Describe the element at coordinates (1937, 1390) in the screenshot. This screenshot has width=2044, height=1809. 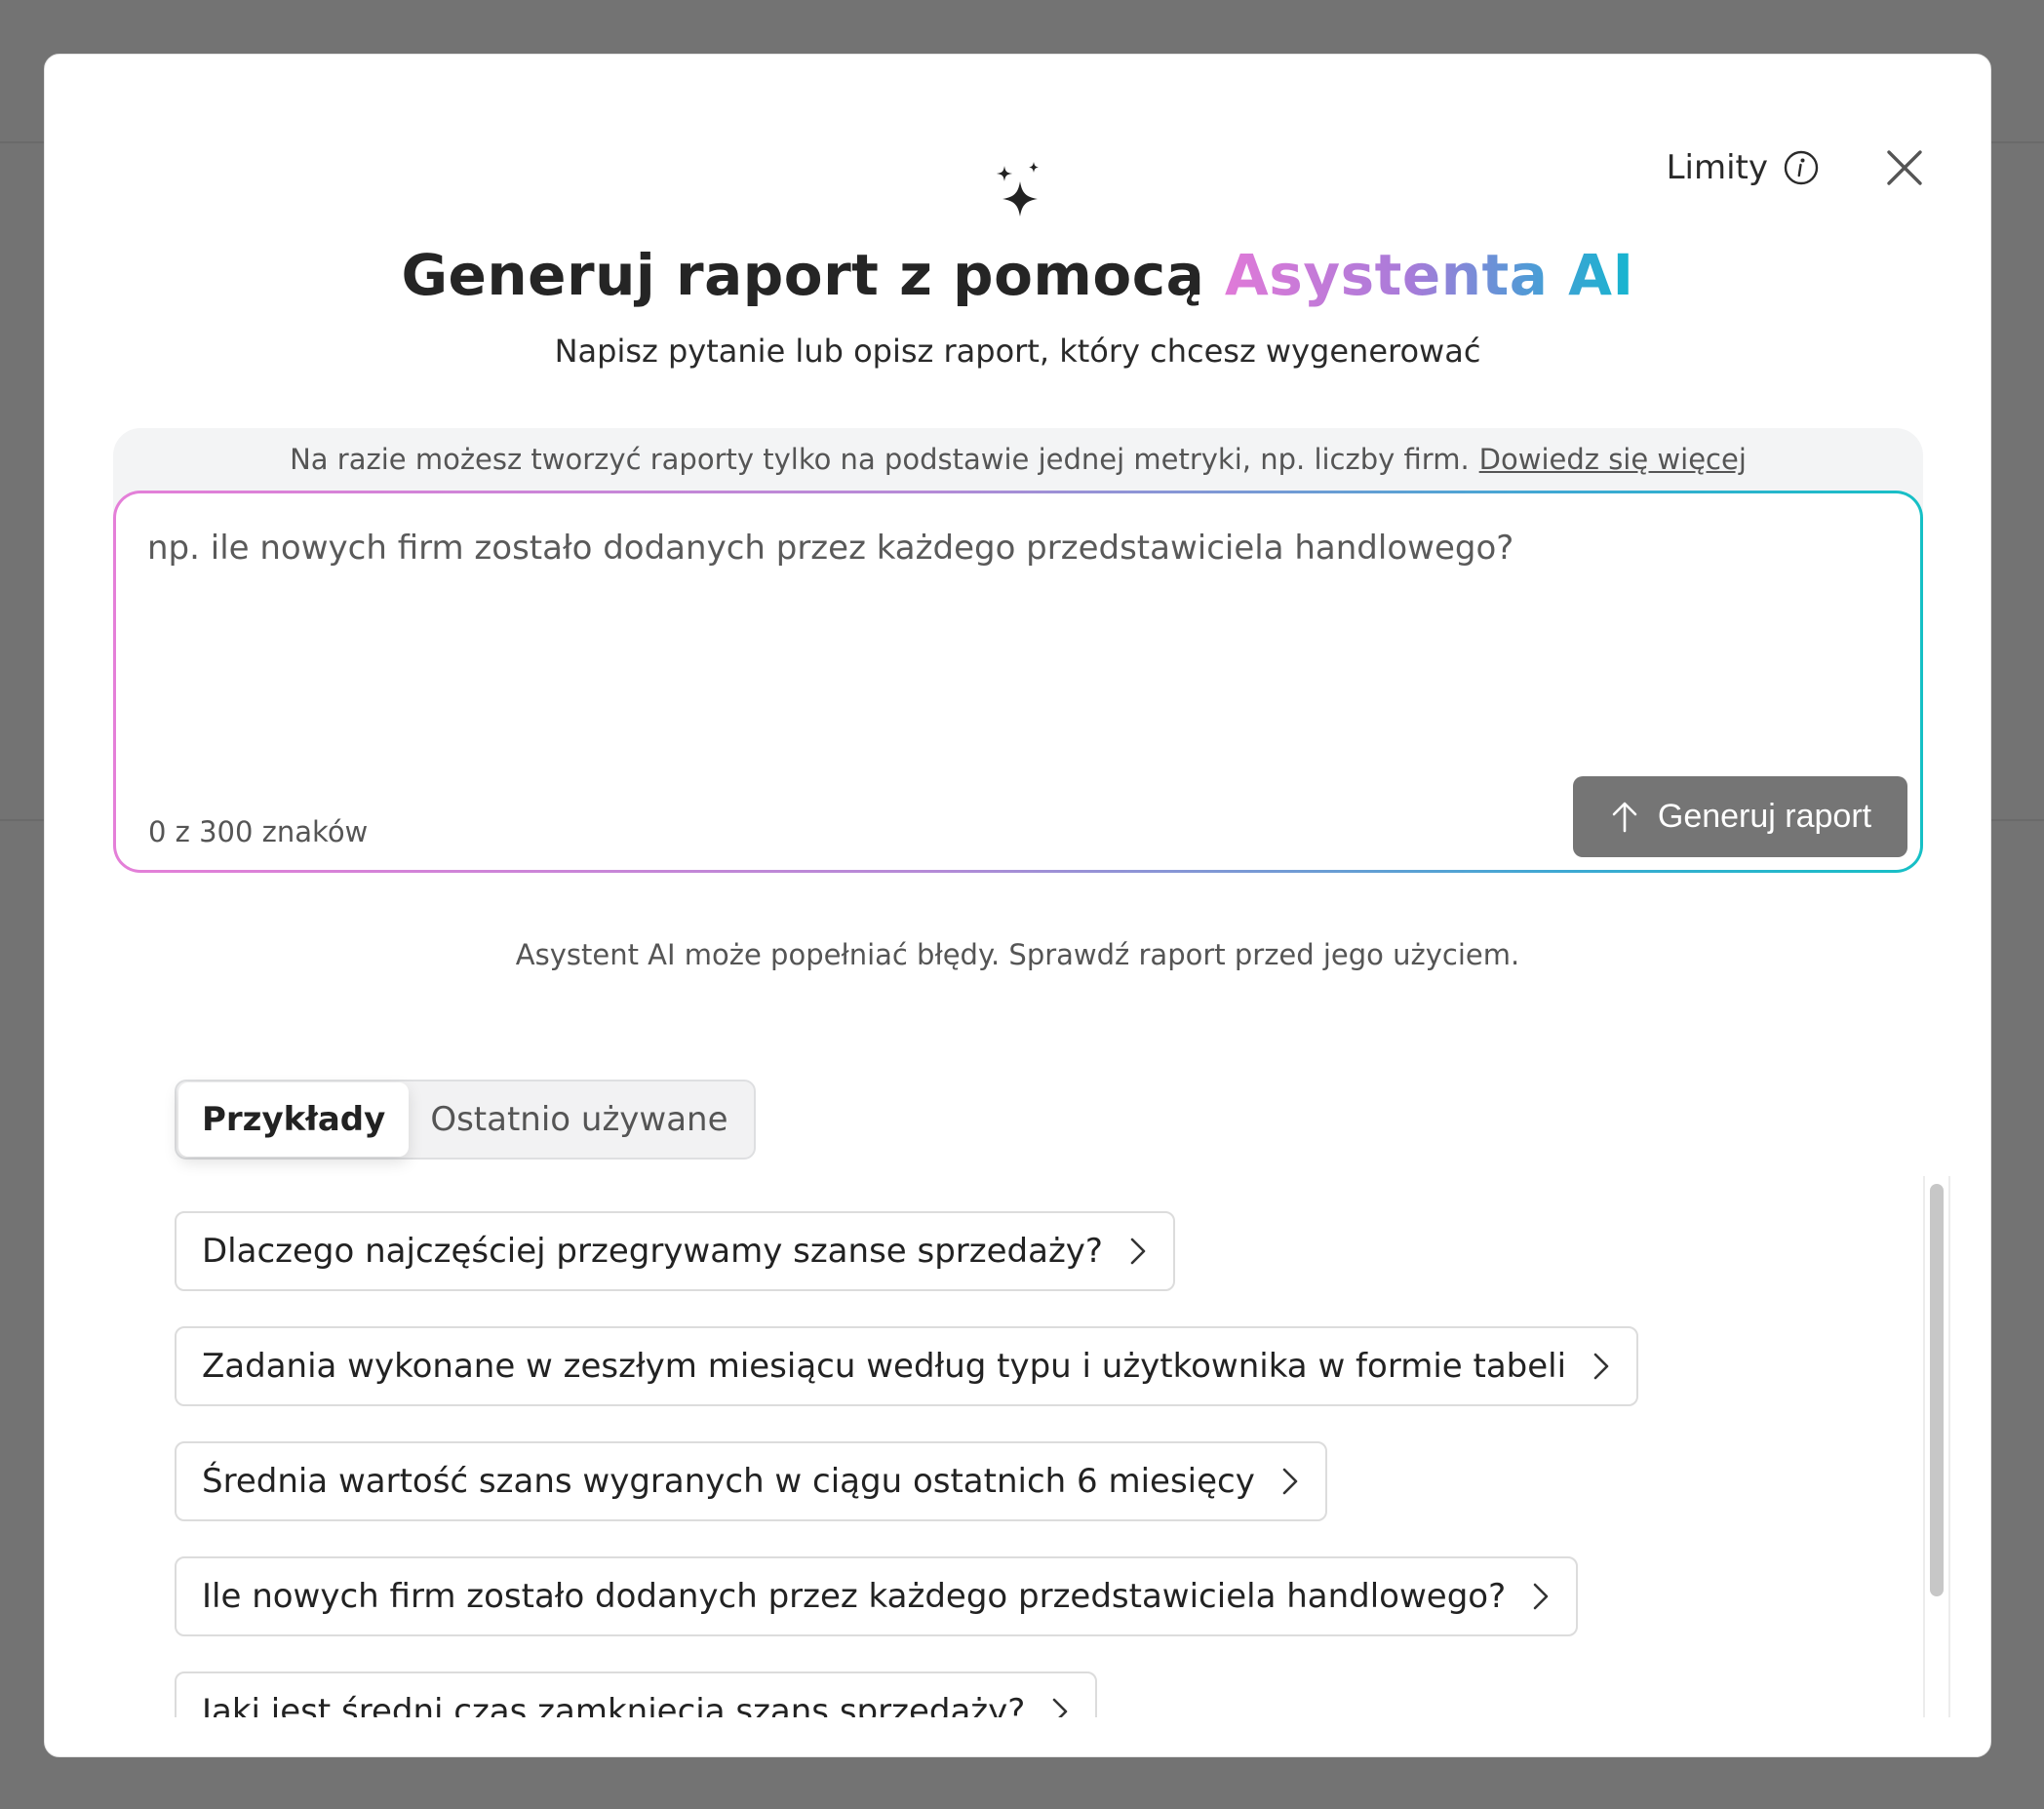
I see `scrollbar-thumb` at that location.